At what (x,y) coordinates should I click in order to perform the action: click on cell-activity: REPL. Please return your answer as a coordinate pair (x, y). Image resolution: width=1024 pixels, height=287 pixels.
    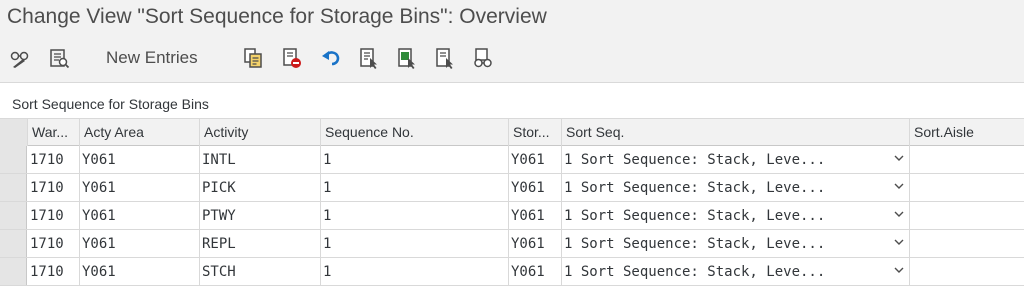
    Looking at the image, I should click on (260, 243).